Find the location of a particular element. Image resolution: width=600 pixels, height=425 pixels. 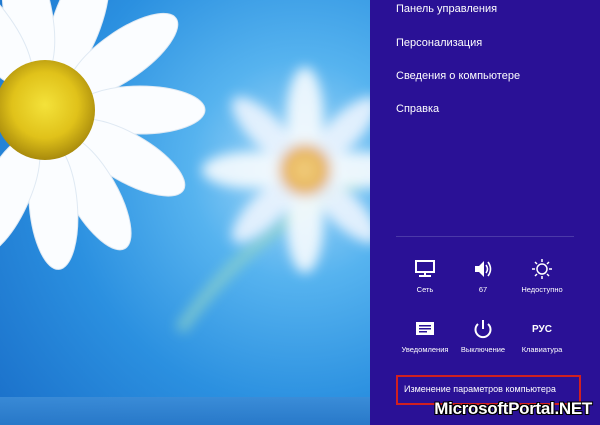

keyboard-layout-glyph: РУС is located at coordinates (542, 329).